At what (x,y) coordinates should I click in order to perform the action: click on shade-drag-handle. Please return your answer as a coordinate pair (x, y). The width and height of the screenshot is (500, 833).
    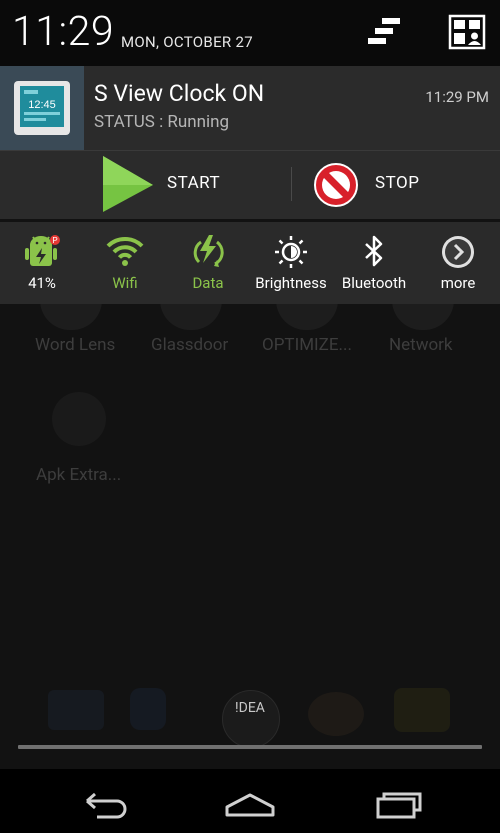
    Looking at the image, I should click on (250, 747).